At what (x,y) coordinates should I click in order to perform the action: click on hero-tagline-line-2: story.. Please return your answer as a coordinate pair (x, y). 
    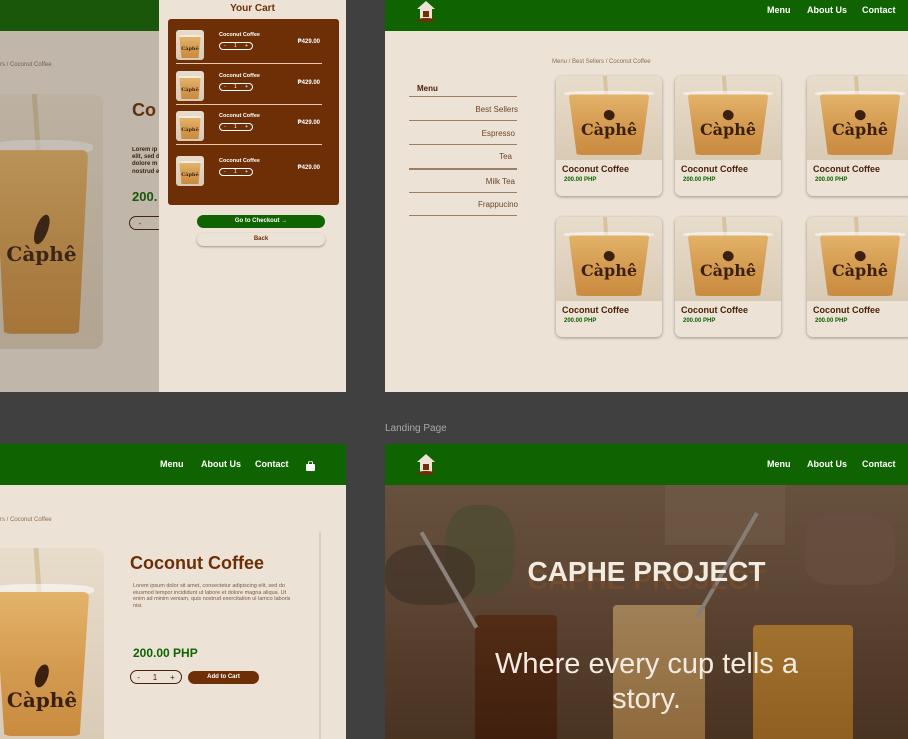
    Looking at the image, I should click on (646, 699).